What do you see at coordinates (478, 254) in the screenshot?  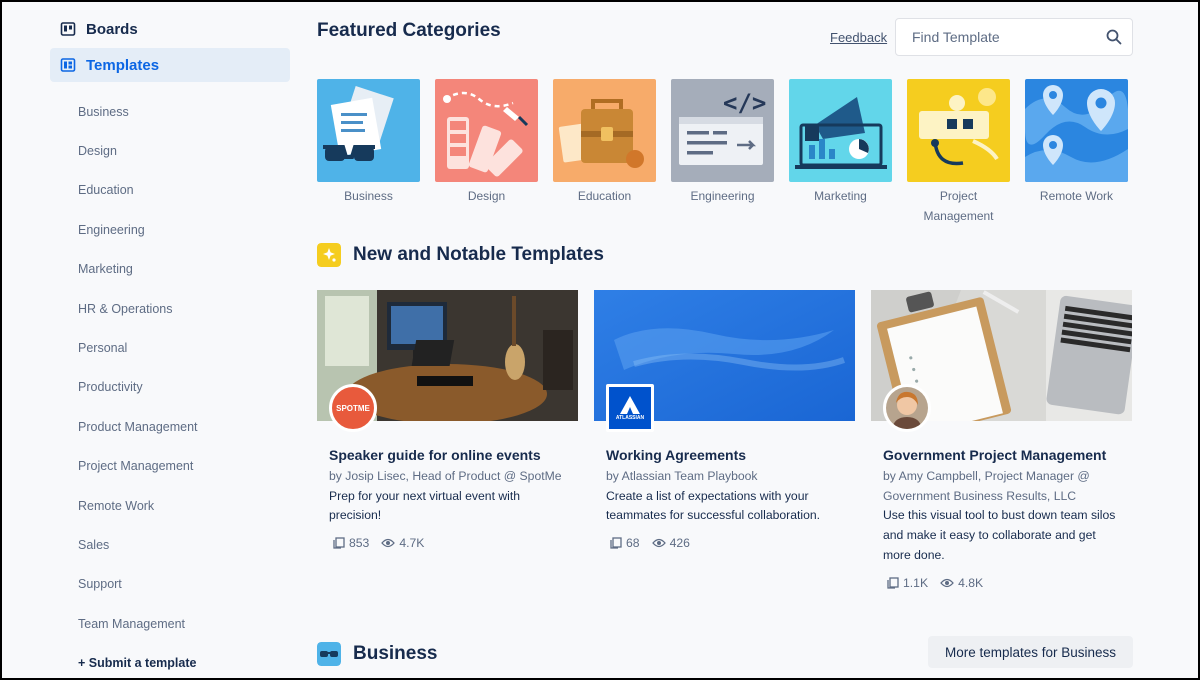 I see `section-title: New and Notable Templates` at bounding box center [478, 254].